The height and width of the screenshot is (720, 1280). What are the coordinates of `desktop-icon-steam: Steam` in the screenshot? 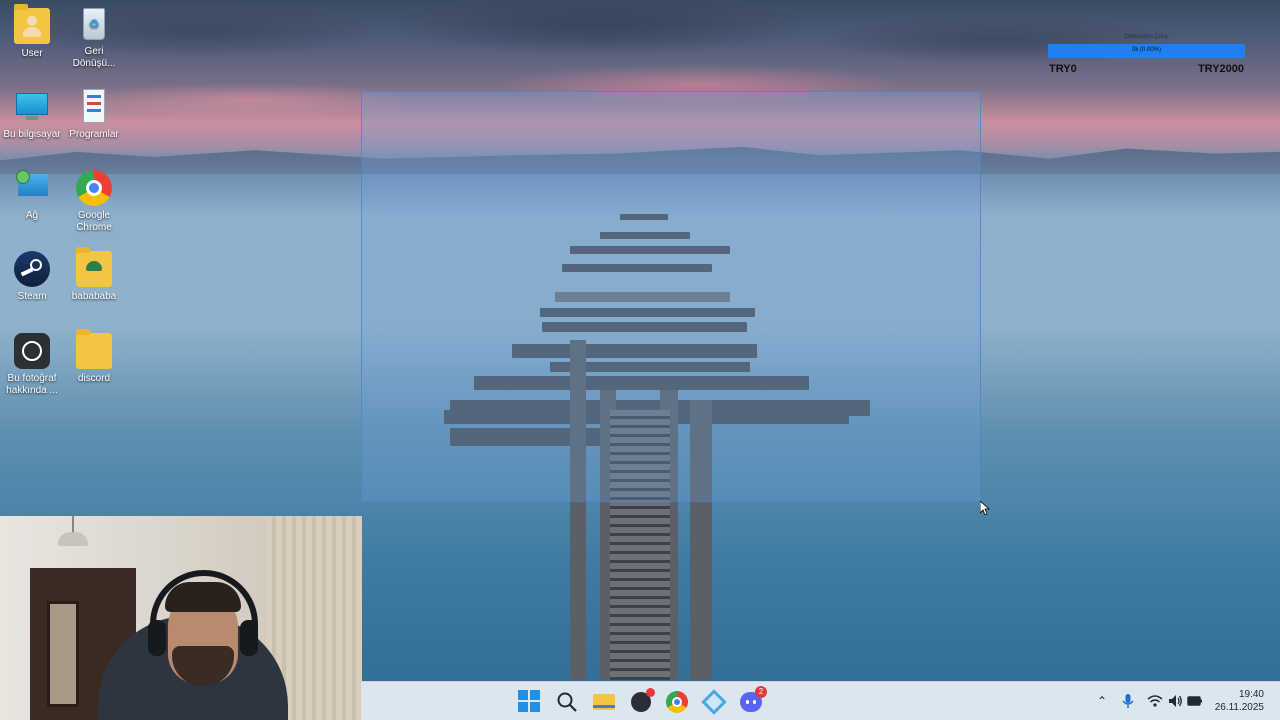 It's located at (32, 277).